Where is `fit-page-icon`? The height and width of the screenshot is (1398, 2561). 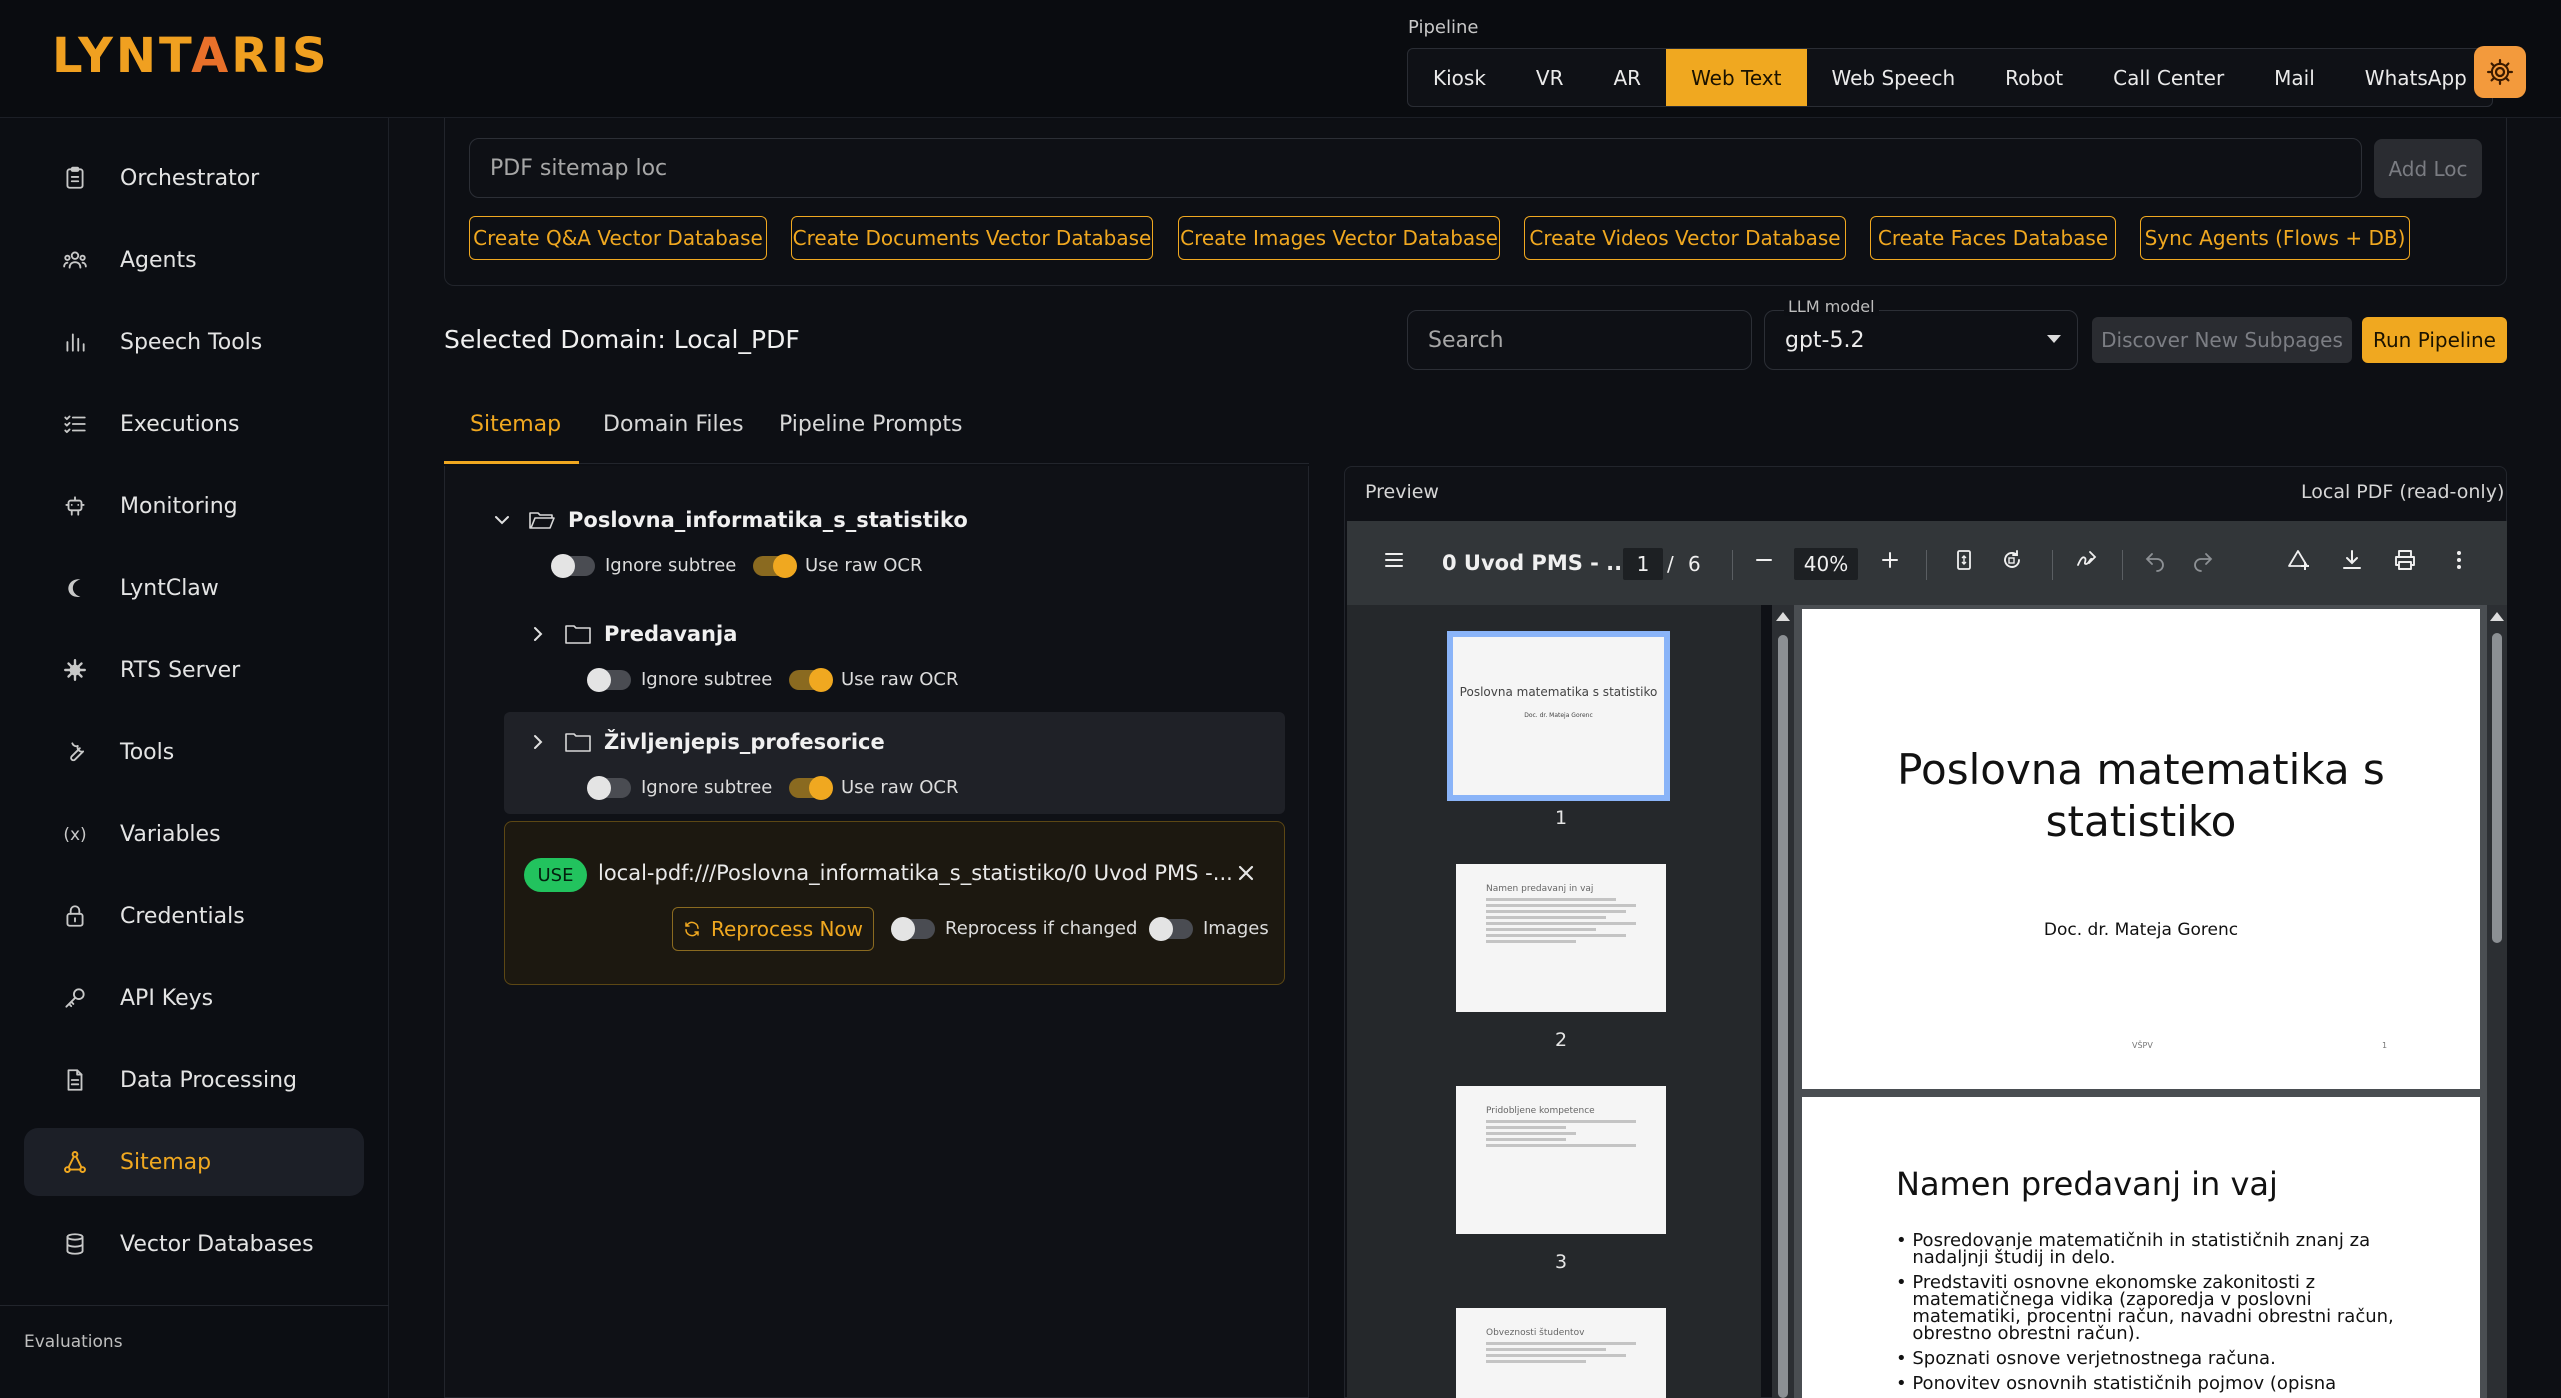 fit-page-icon is located at coordinates (1964, 560).